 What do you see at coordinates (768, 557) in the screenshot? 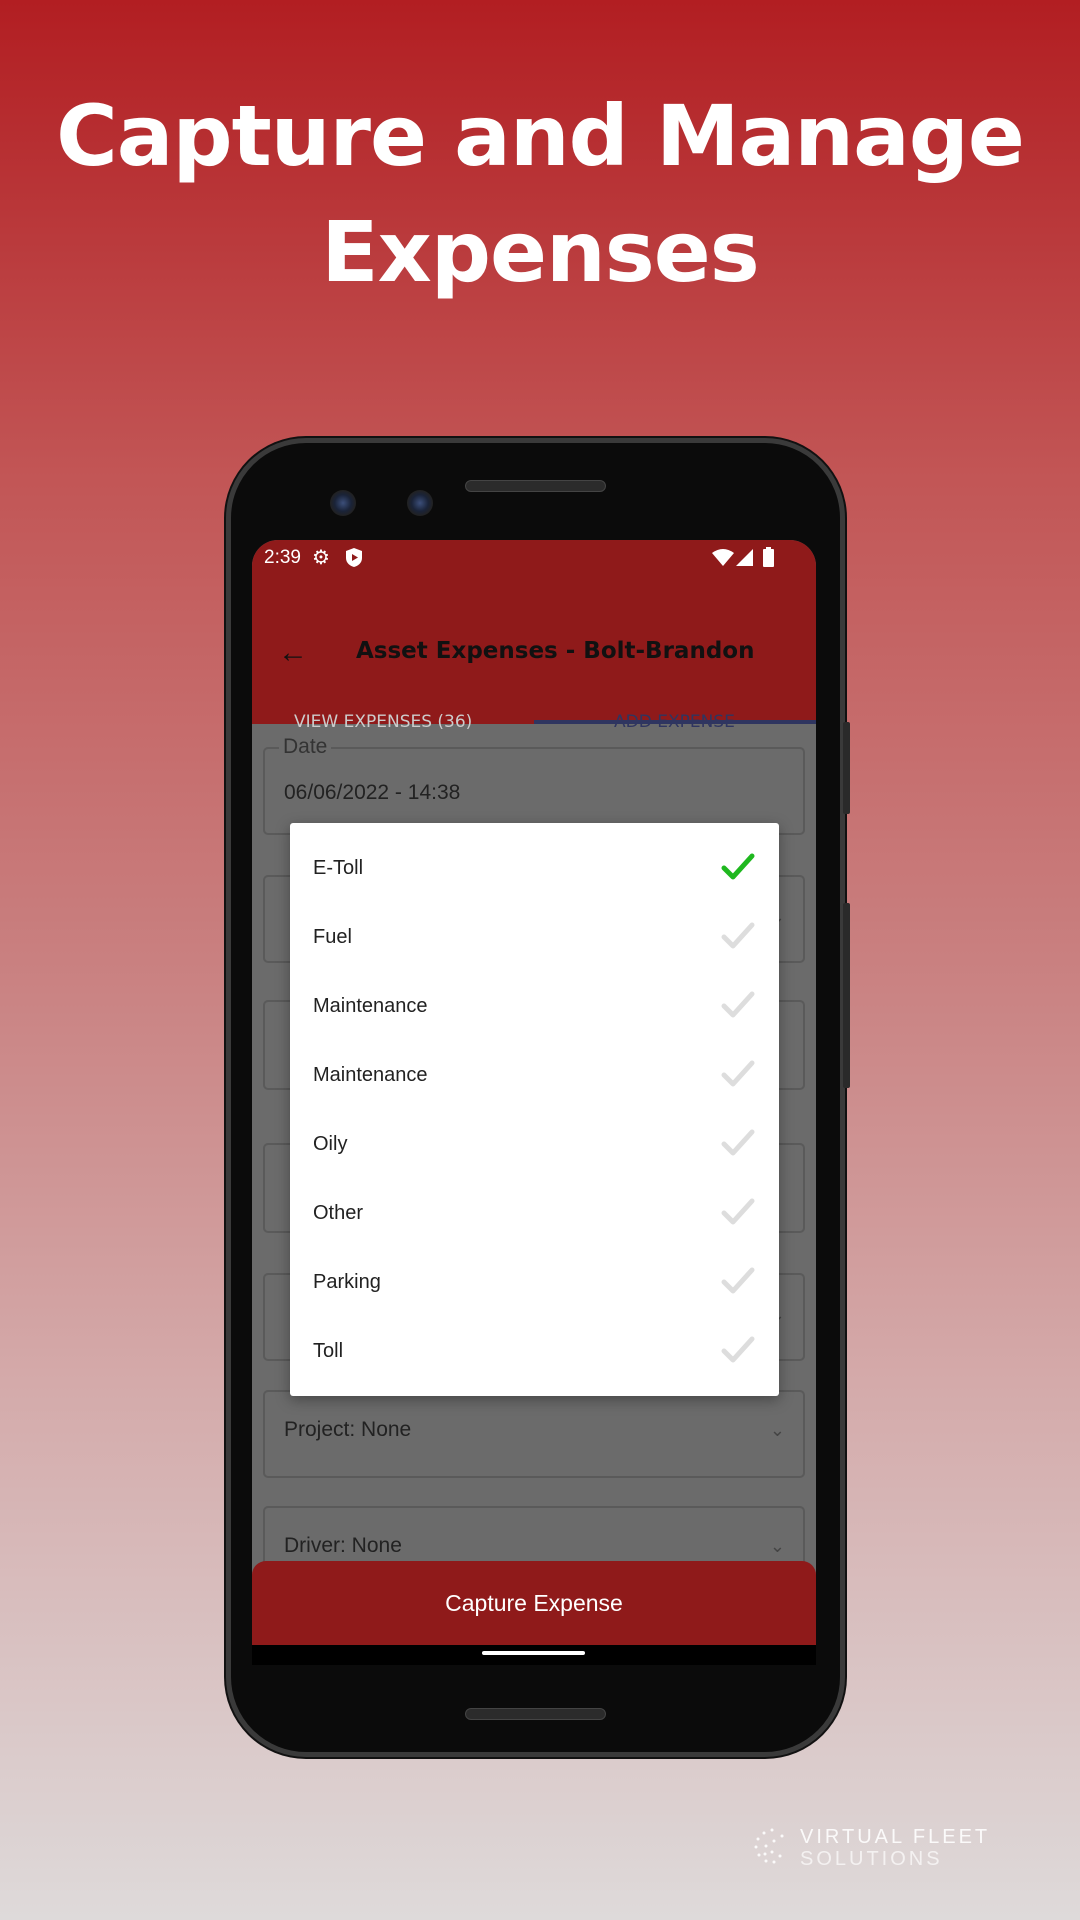
I see `battery-icon` at bounding box center [768, 557].